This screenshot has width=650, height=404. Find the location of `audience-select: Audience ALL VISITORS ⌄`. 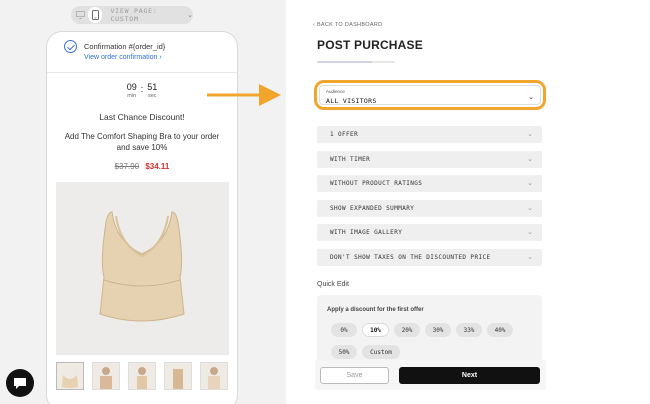

audience-select: Audience ALL VISITORS ⌄ is located at coordinates (430, 95).